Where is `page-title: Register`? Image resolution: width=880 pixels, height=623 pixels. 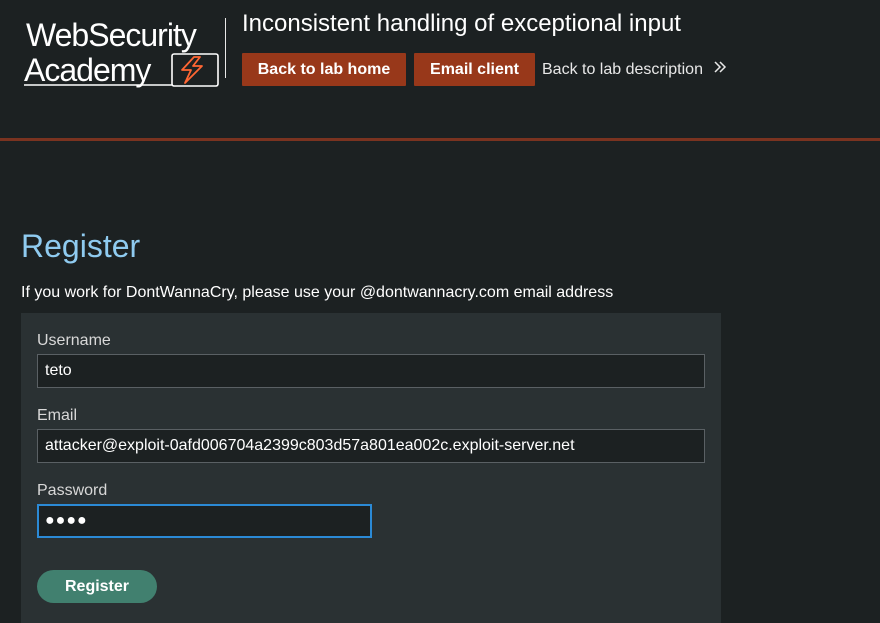
page-title: Register is located at coordinates (81, 246).